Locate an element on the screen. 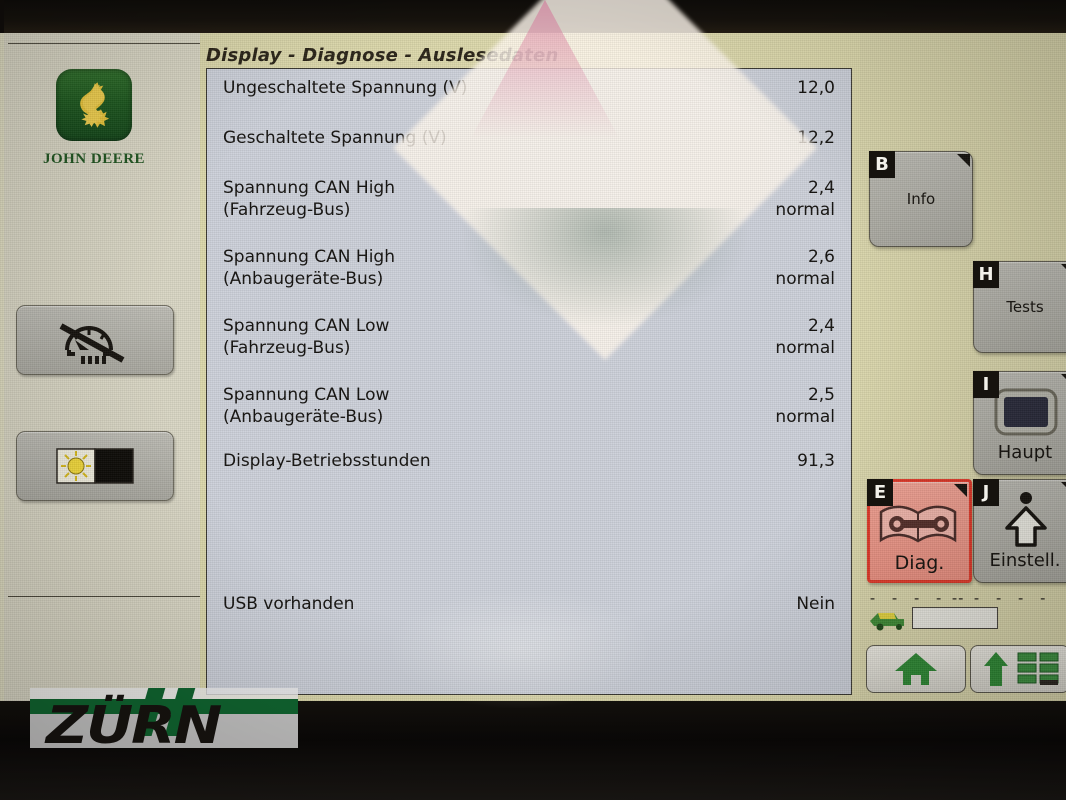 The height and width of the screenshot is (800, 1066). combine-icon is located at coordinates (887, 622).